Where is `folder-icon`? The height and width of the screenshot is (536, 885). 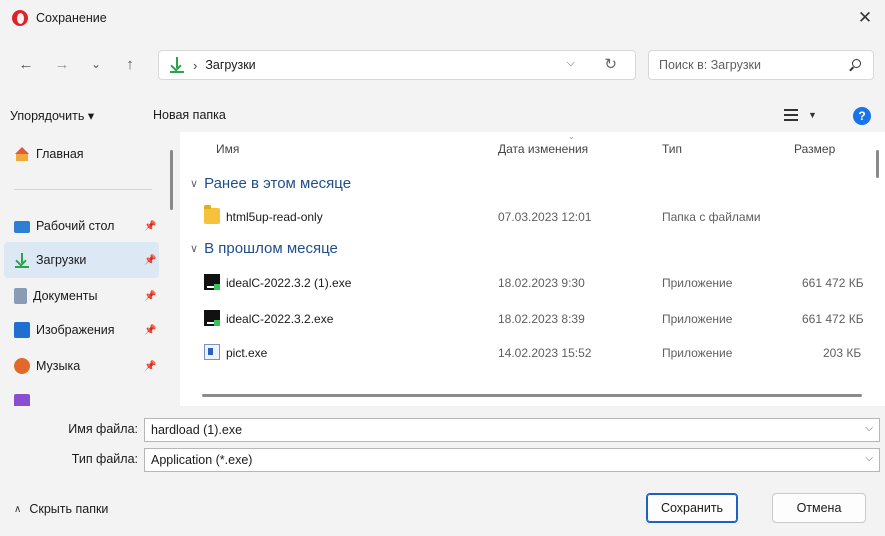 folder-icon is located at coordinates (212, 214).